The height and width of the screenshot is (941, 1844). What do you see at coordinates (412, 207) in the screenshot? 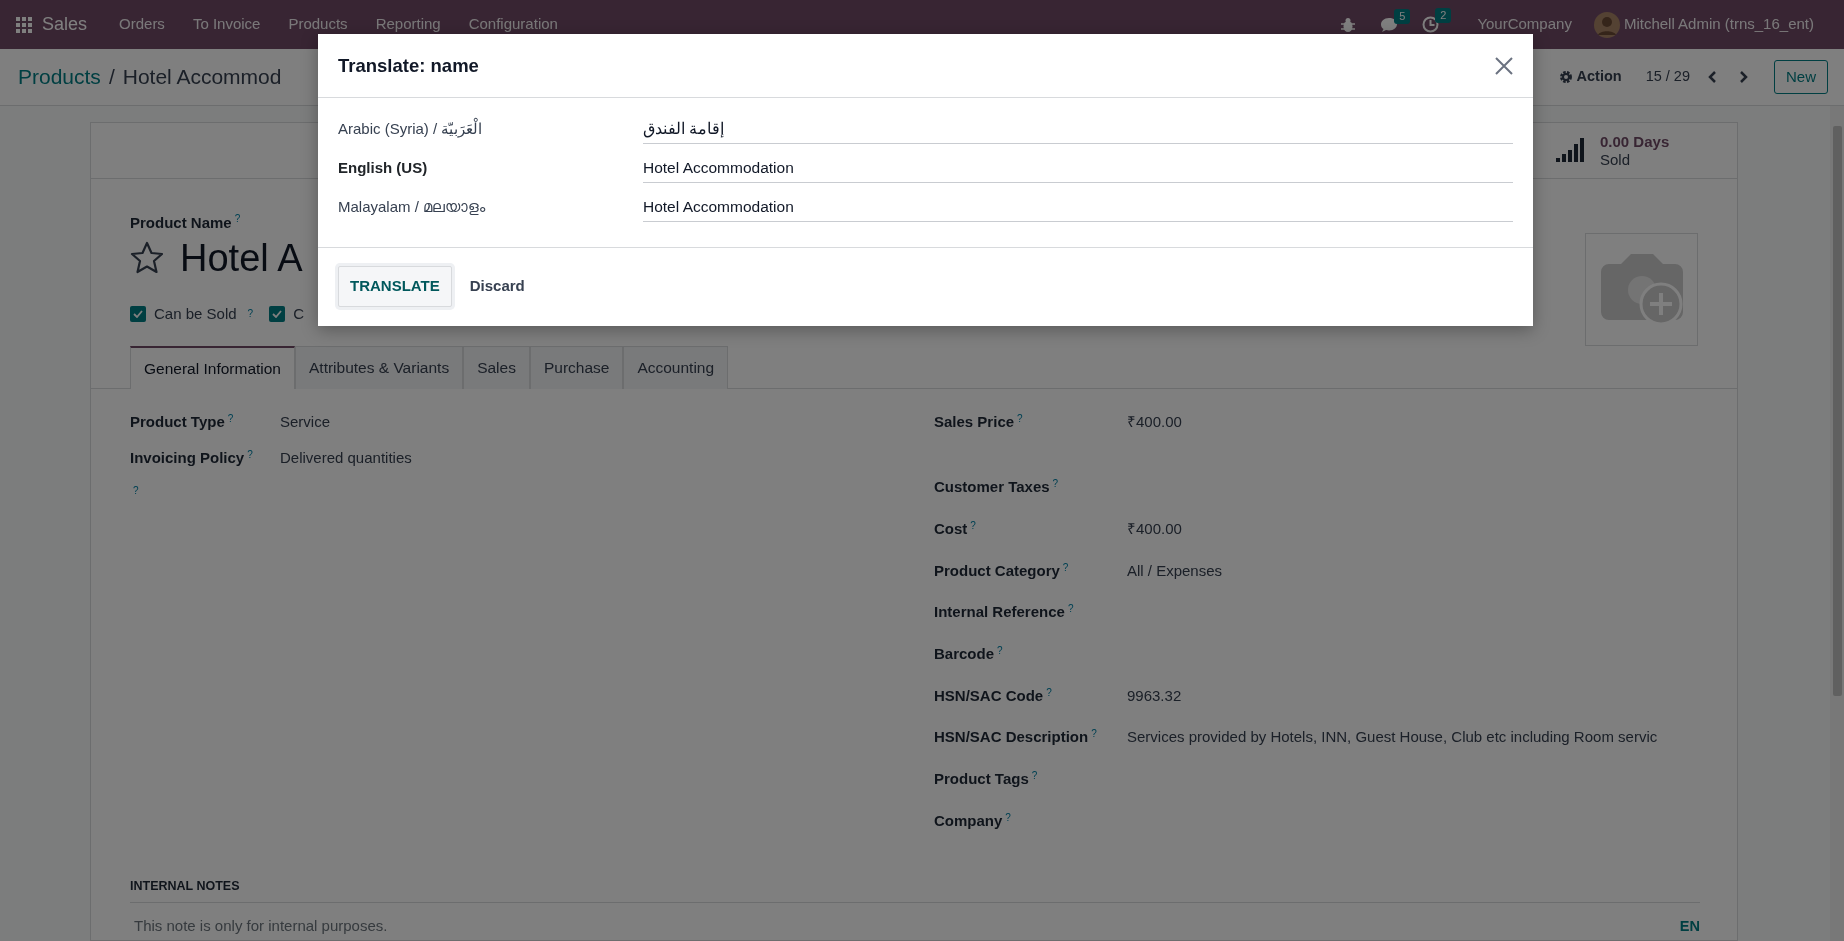
I see `language-label: Malayalam / മലയാളം` at bounding box center [412, 207].